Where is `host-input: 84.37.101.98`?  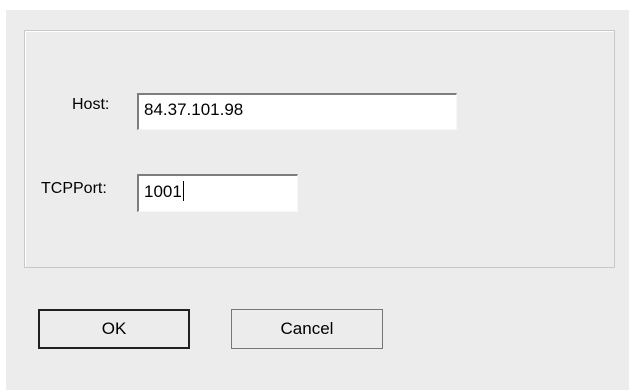 host-input: 84.37.101.98 is located at coordinates (297, 111).